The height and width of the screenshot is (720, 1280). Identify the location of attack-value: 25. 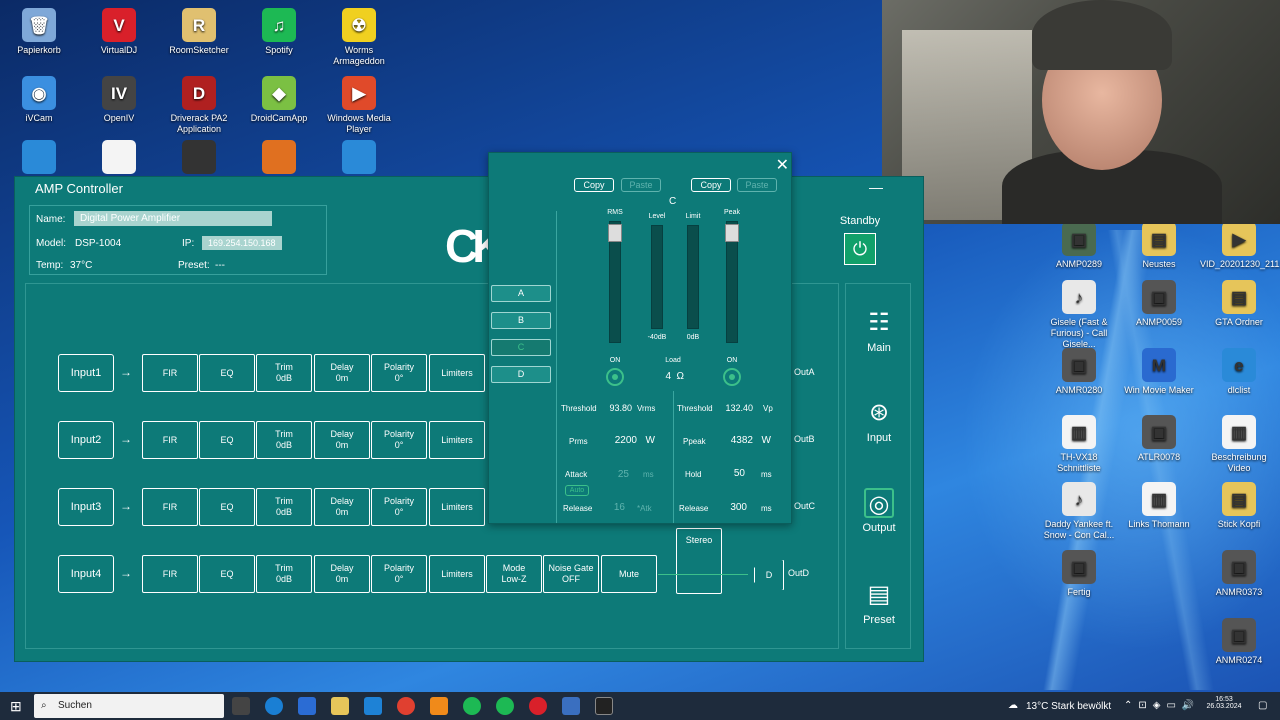
(613, 474).